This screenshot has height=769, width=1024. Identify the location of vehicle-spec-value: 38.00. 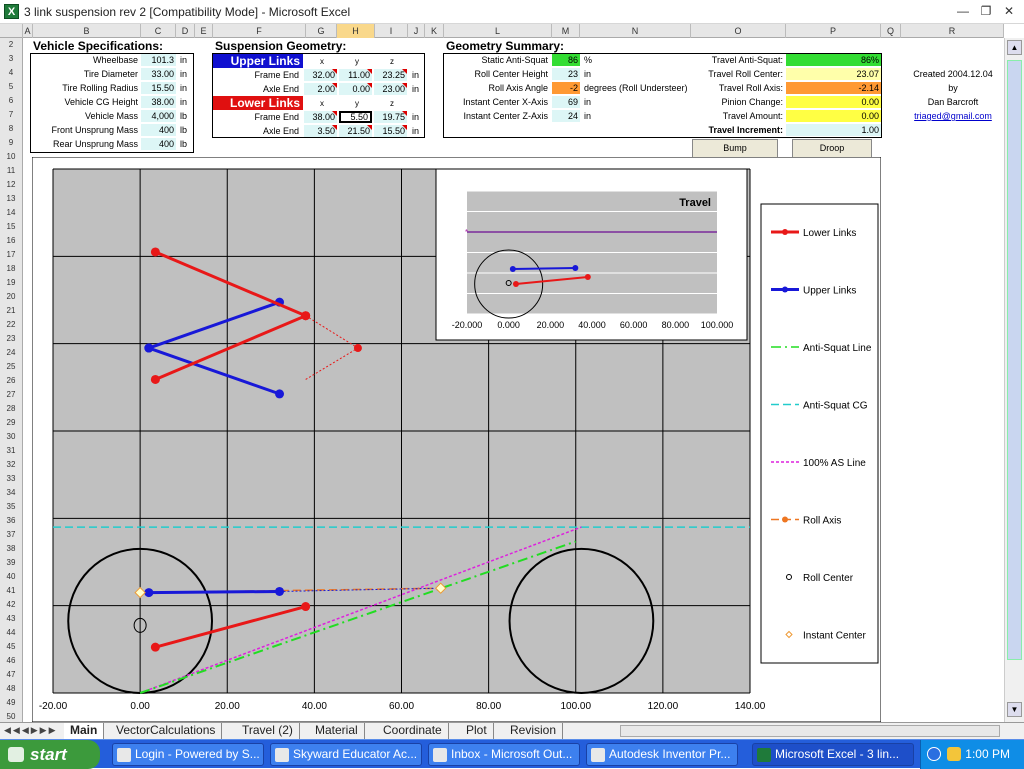
(158, 102).